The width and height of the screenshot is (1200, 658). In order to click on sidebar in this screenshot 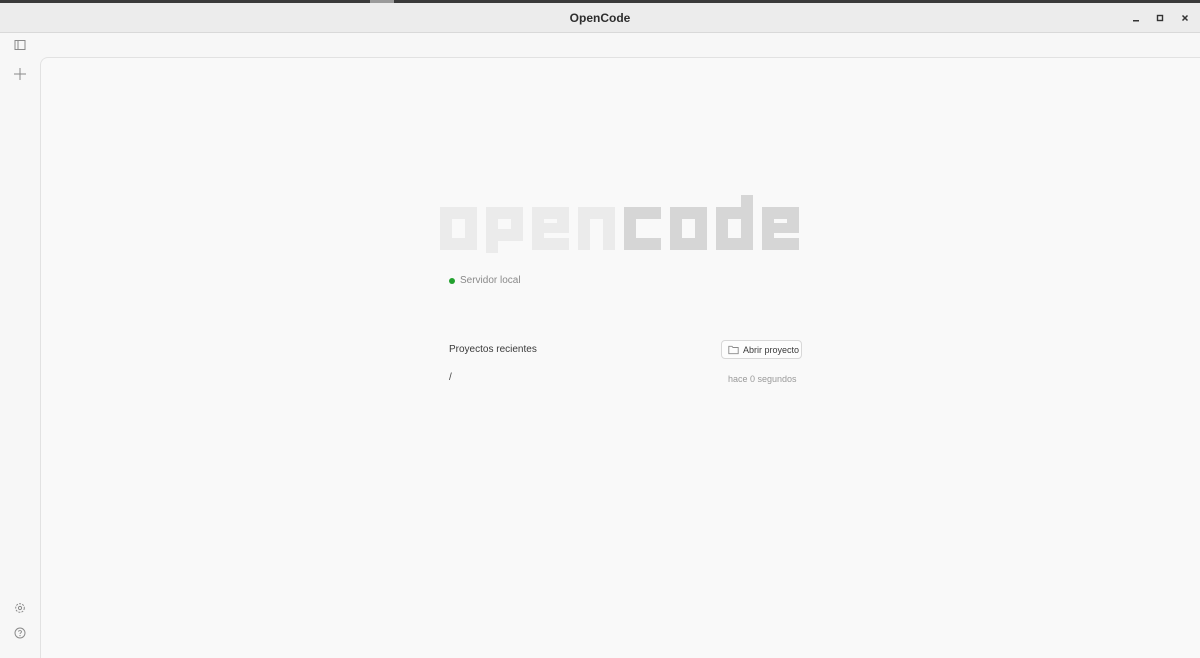, I will do `click(20, 346)`.